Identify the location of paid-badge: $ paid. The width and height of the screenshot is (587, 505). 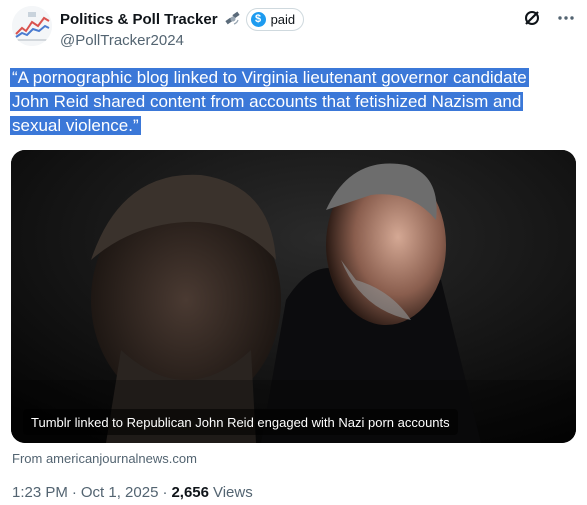
(275, 19).